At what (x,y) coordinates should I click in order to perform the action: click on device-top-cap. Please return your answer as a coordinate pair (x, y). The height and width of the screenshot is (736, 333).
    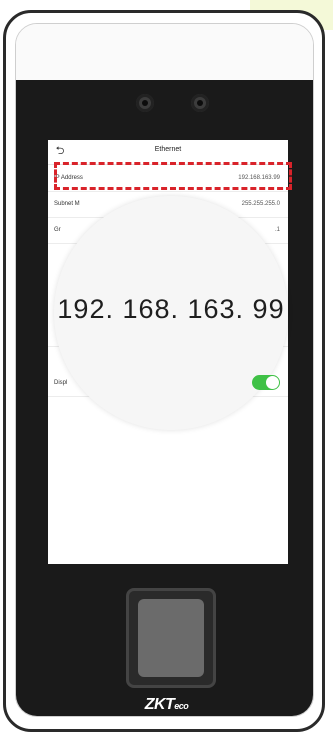
    Looking at the image, I should click on (164, 52).